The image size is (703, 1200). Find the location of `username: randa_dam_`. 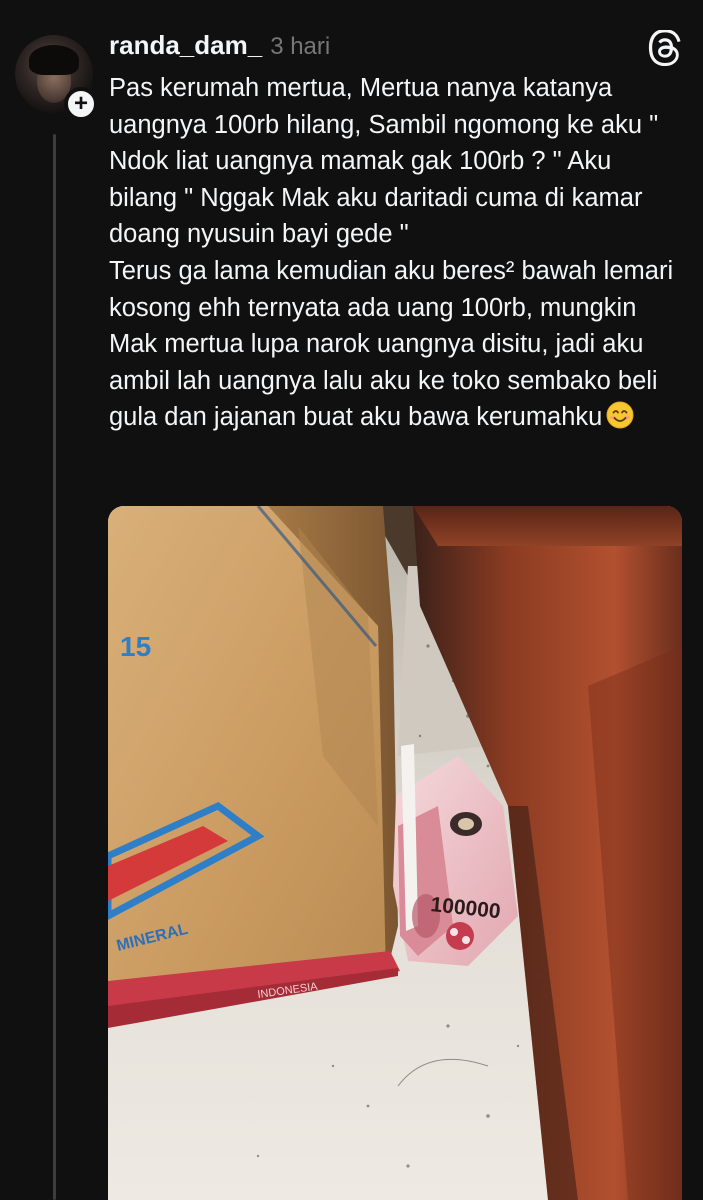

username: randa_dam_ is located at coordinates (185, 45).